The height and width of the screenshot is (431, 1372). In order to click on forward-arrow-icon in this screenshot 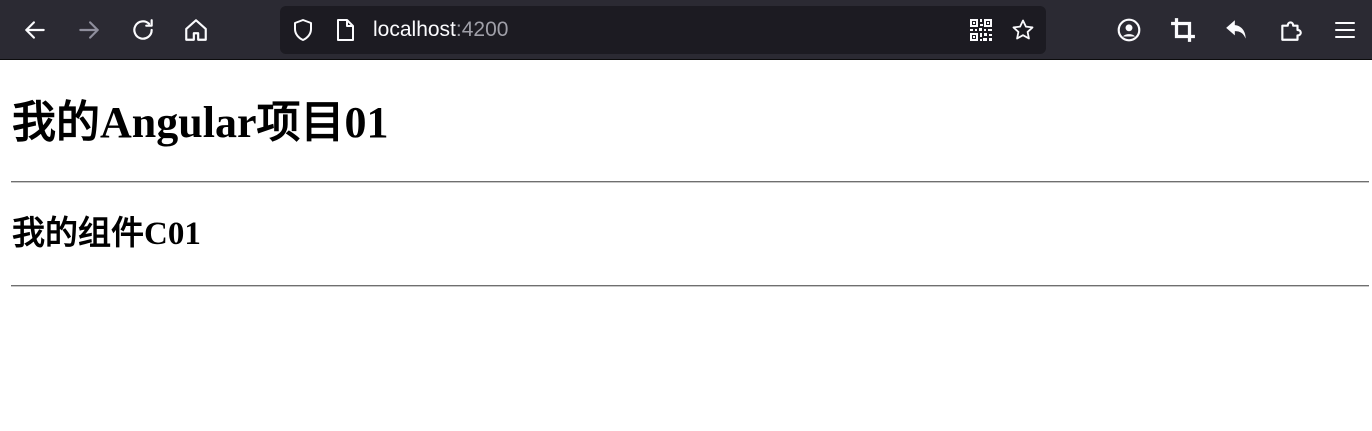, I will do `click(89, 30)`.